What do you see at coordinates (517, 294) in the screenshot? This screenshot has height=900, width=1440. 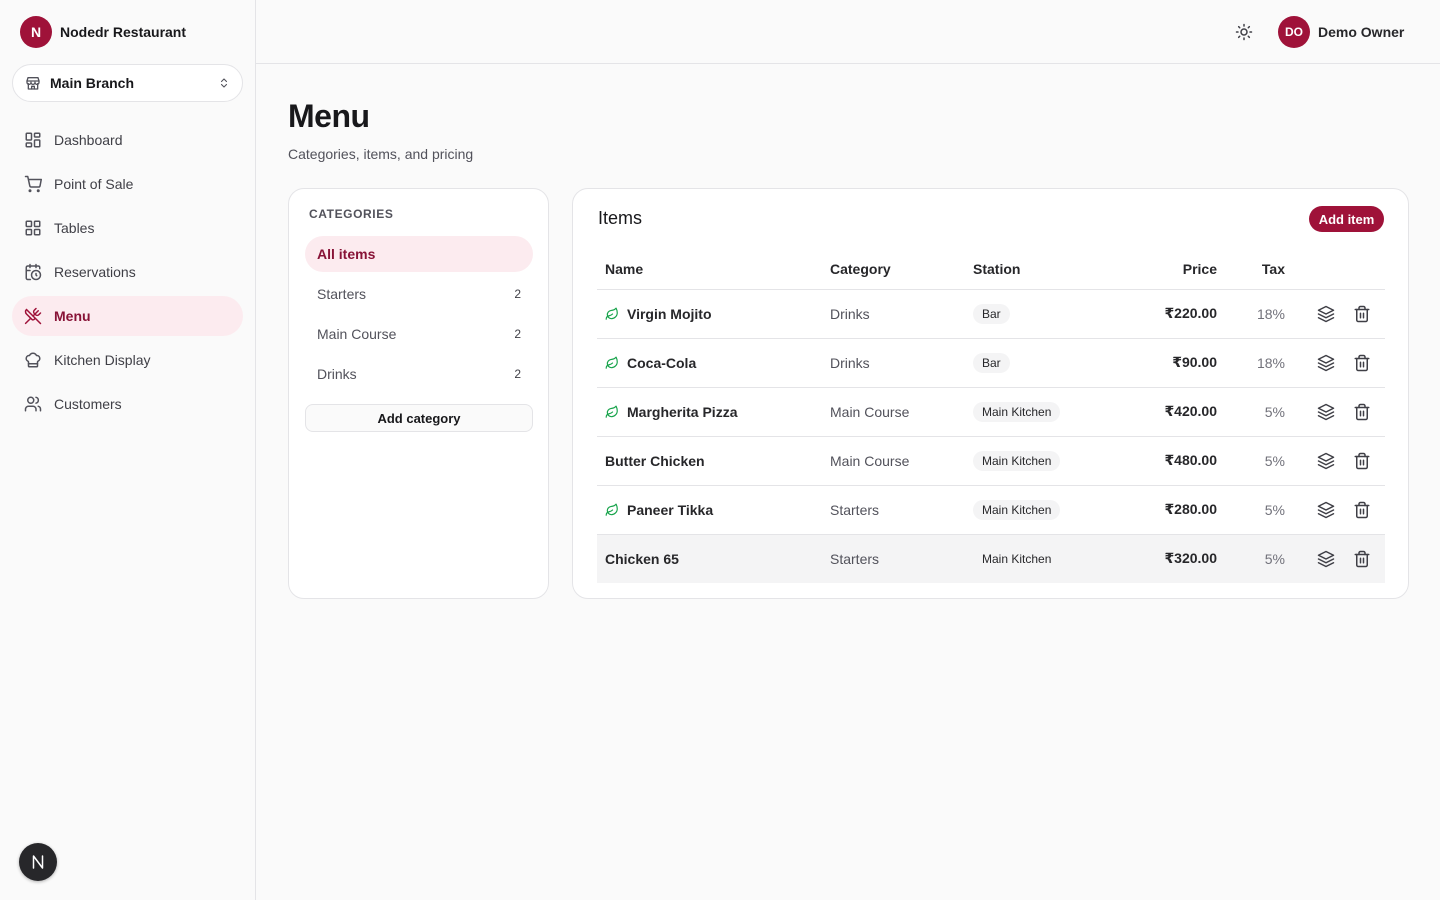 I see `category-count: 2` at bounding box center [517, 294].